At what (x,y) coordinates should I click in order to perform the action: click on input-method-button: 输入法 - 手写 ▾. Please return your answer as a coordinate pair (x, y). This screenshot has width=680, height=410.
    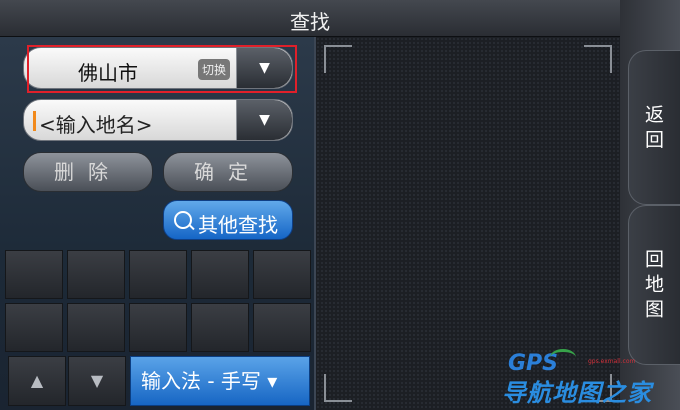
    Looking at the image, I should click on (220, 381).